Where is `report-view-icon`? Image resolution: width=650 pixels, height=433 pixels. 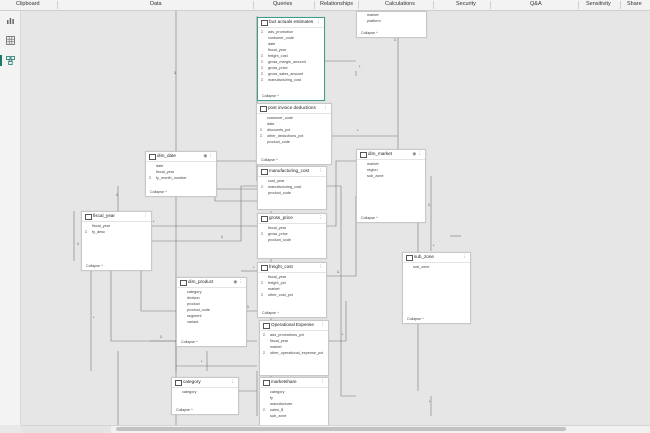
report-view-icon is located at coordinates (10, 20).